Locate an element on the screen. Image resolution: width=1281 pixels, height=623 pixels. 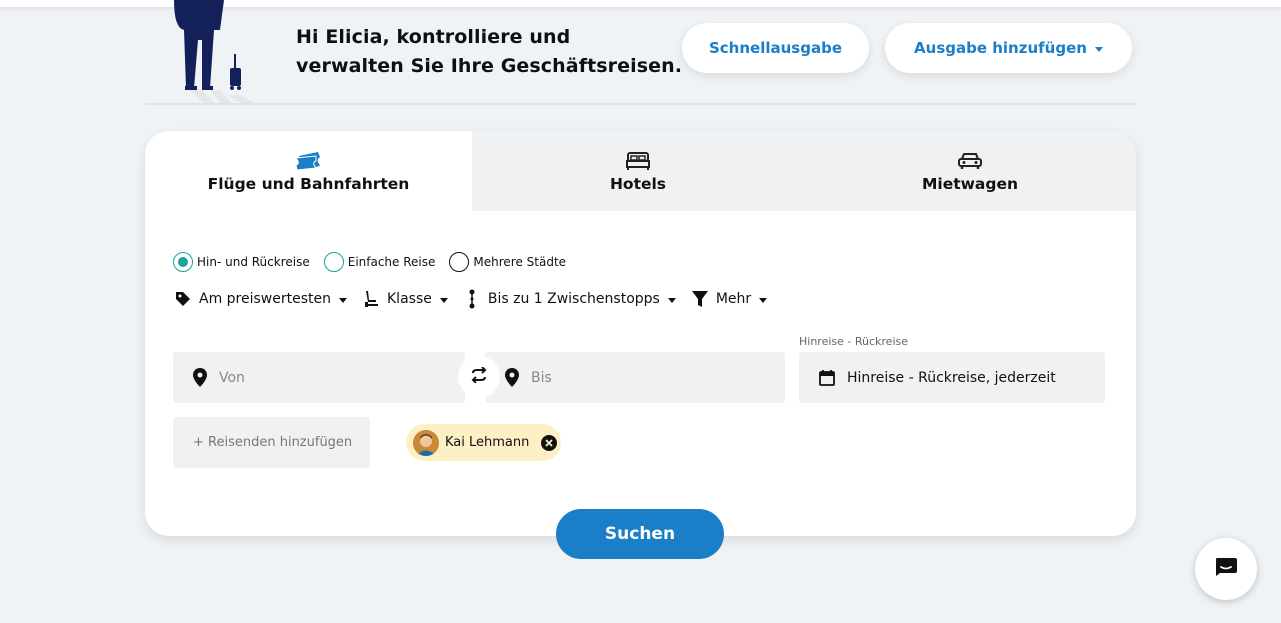
filter-stops-label: Bis zu 1 Zwischenstopps is located at coordinates (573, 299).